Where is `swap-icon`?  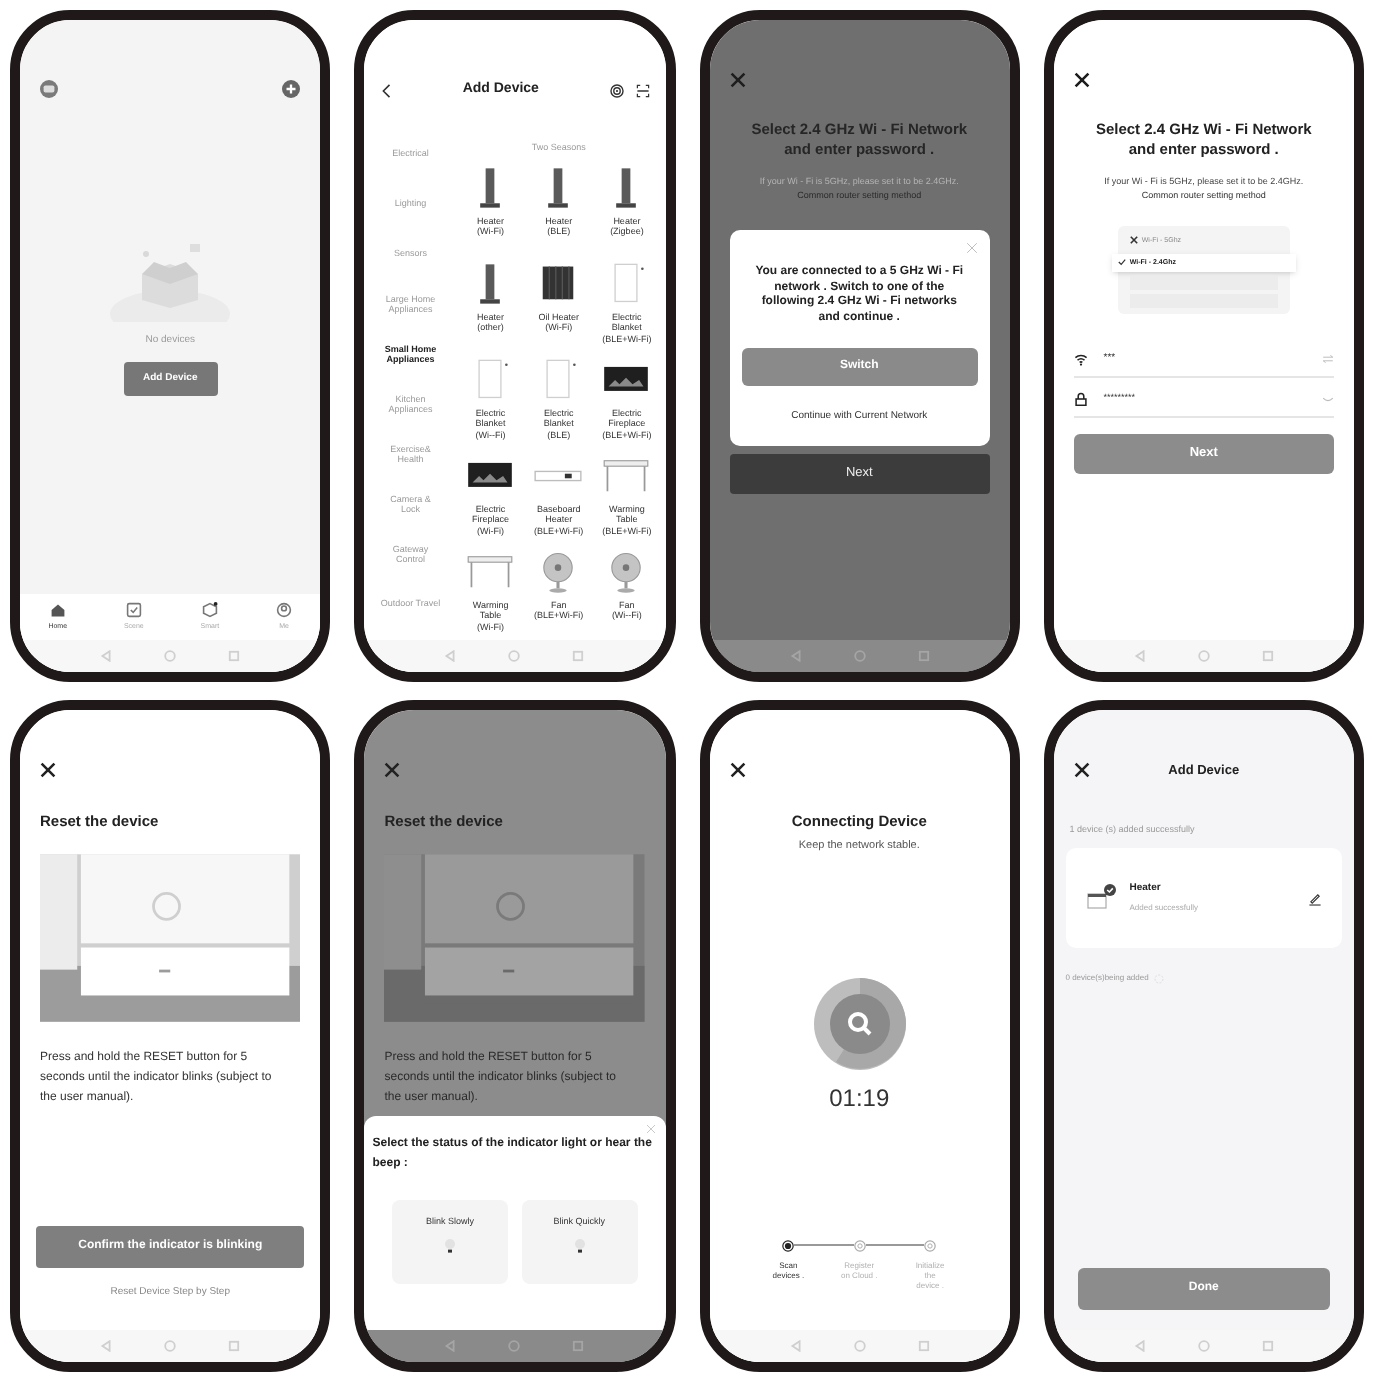
swap-icon is located at coordinates (1328, 359).